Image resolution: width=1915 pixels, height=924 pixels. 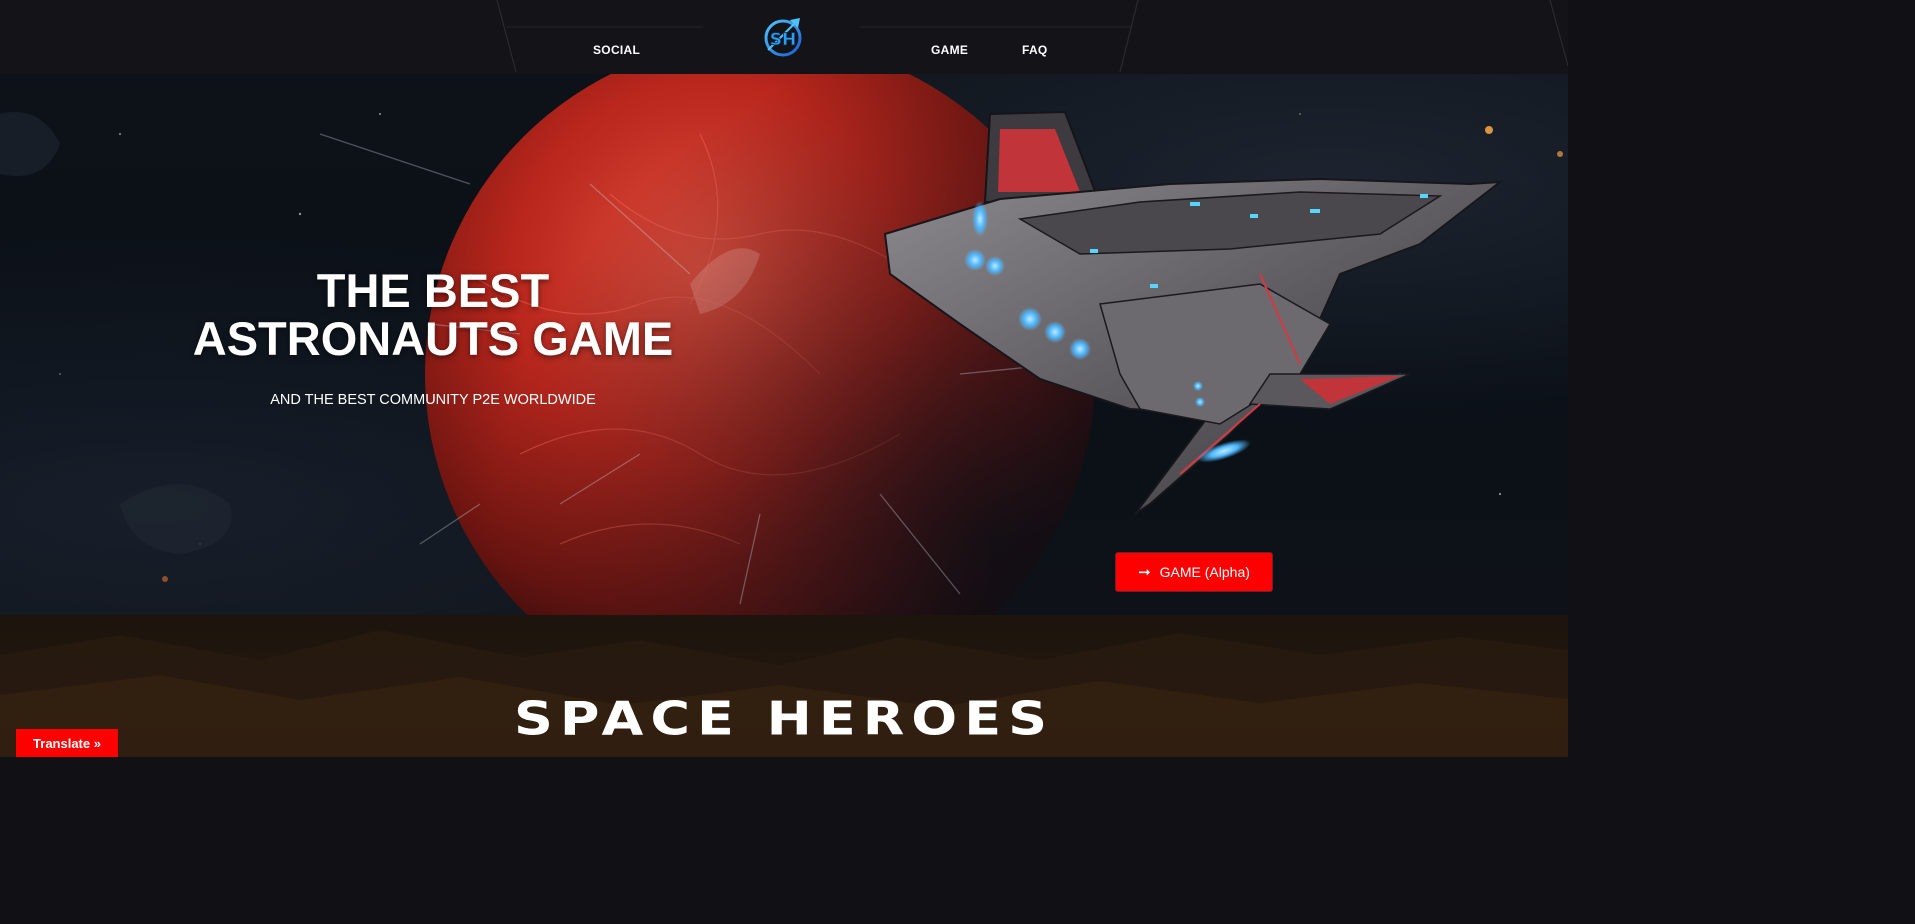 I want to click on distant-light, so click(x=1489, y=130).